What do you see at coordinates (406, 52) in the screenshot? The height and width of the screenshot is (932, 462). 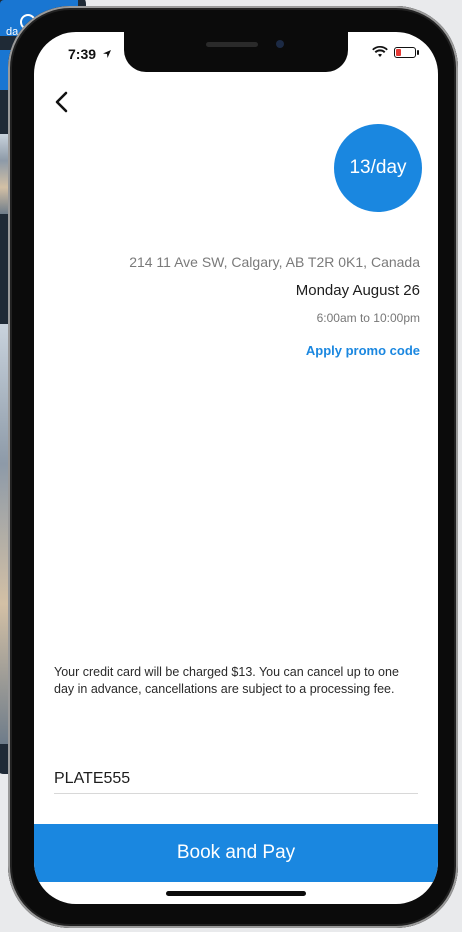 I see `battery-low-icon` at bounding box center [406, 52].